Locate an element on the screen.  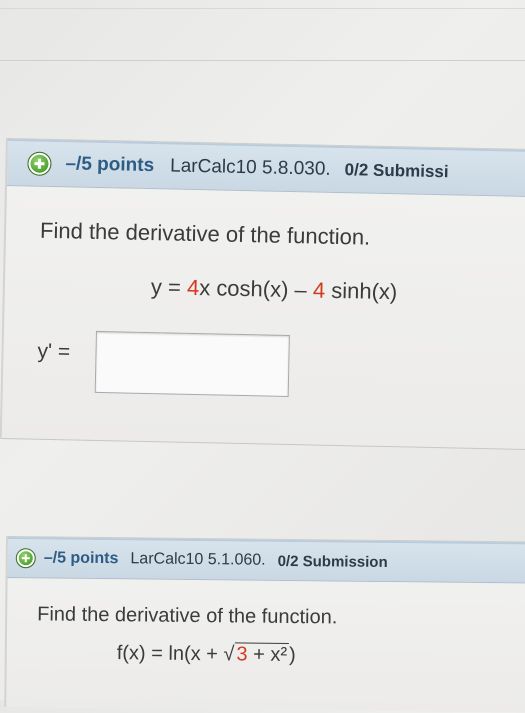
equation-coefficient: 3 is located at coordinates (242, 654).